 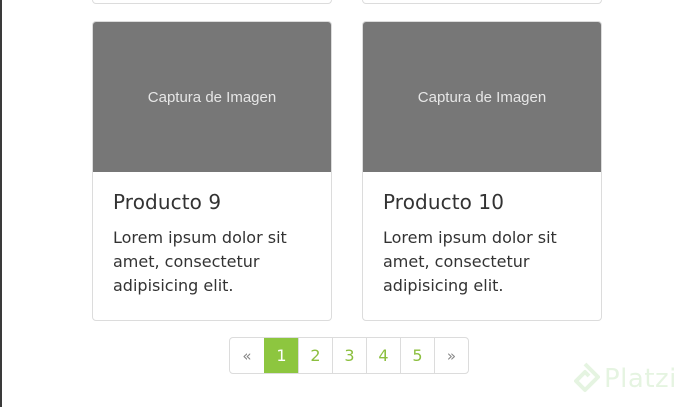 I want to click on pagination: « 1 2 3 4 5 », so click(x=349, y=355).